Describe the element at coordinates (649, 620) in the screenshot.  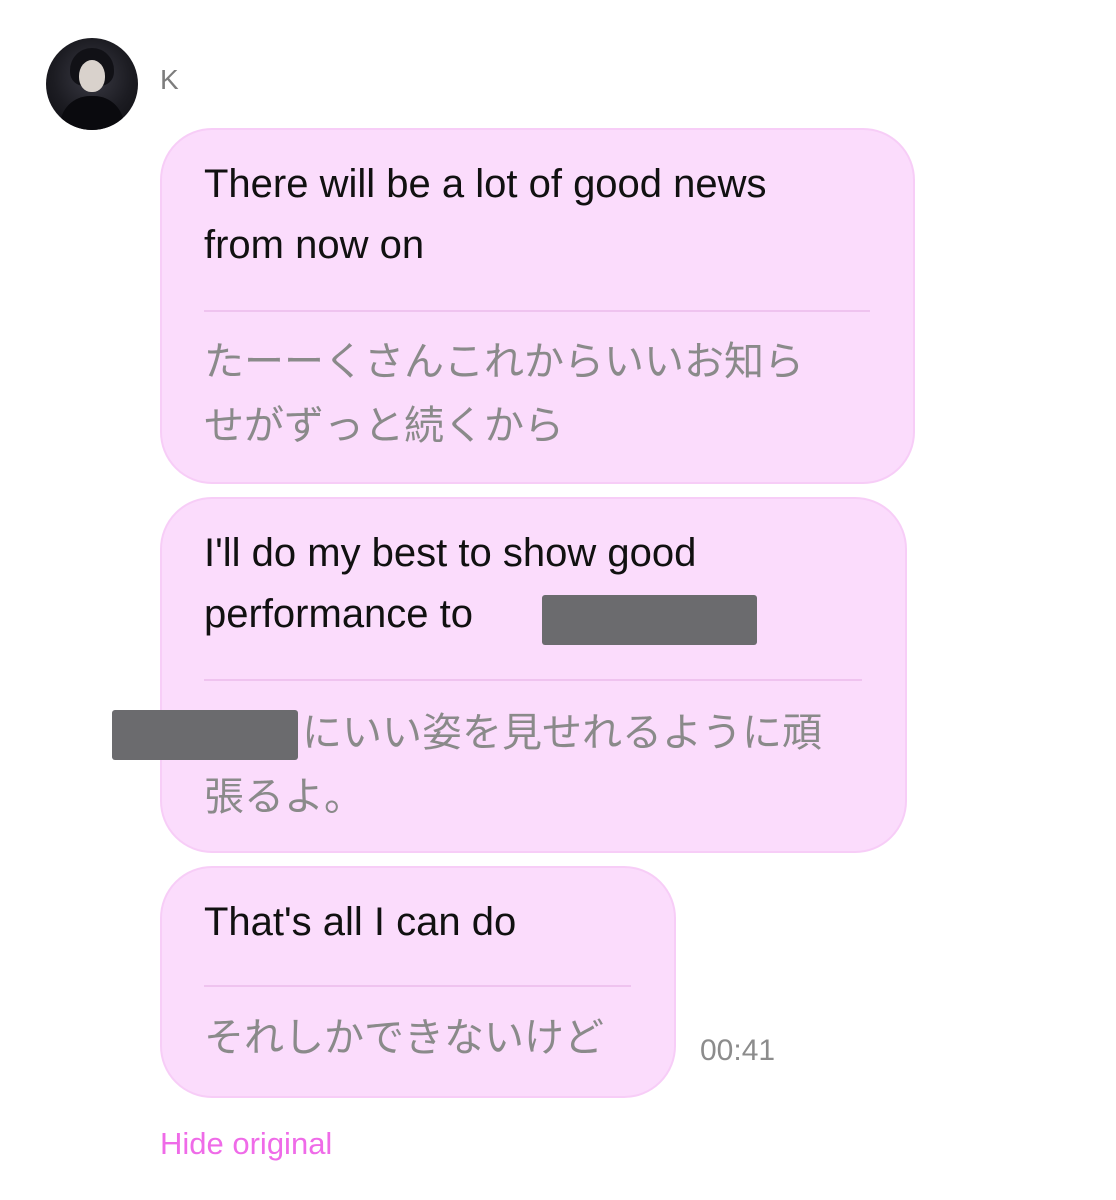
I see `redacted-name-block` at that location.